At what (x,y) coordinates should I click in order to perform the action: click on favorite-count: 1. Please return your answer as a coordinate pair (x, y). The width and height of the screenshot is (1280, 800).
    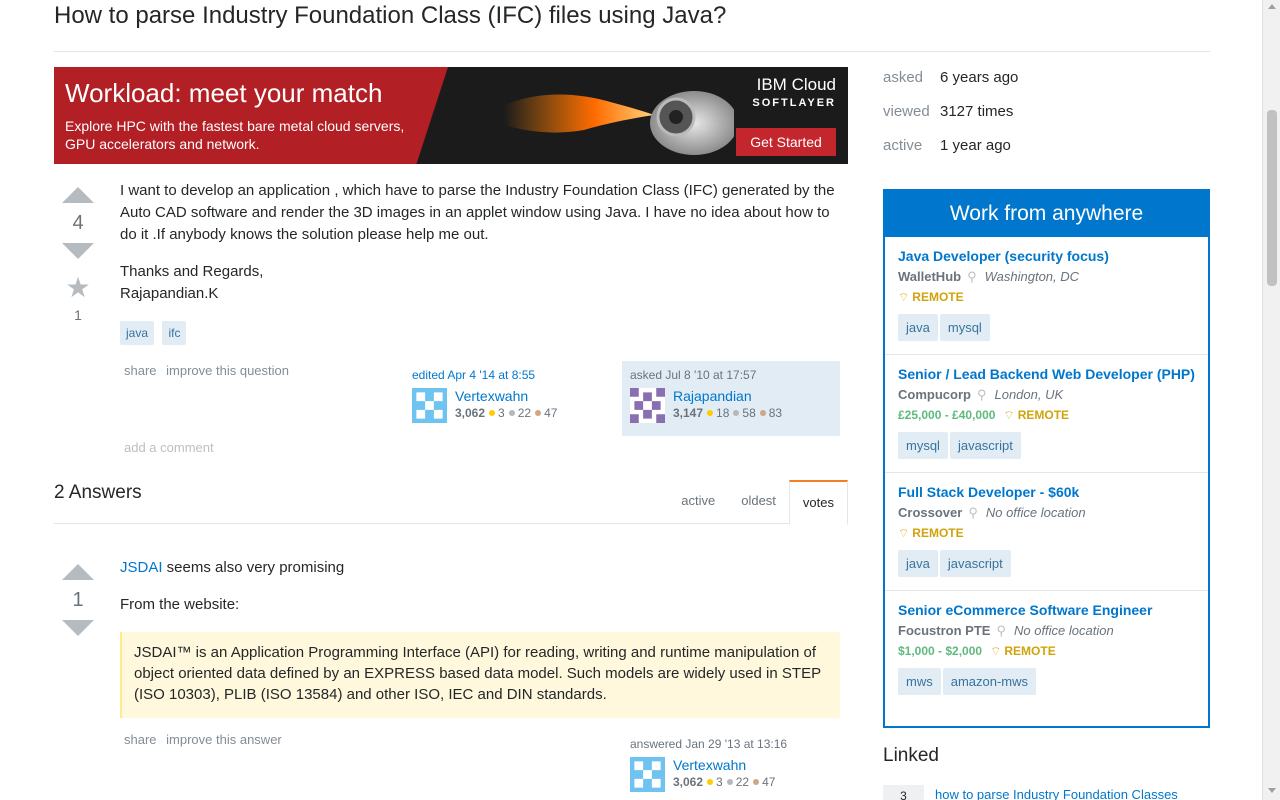
    Looking at the image, I should click on (78, 315).